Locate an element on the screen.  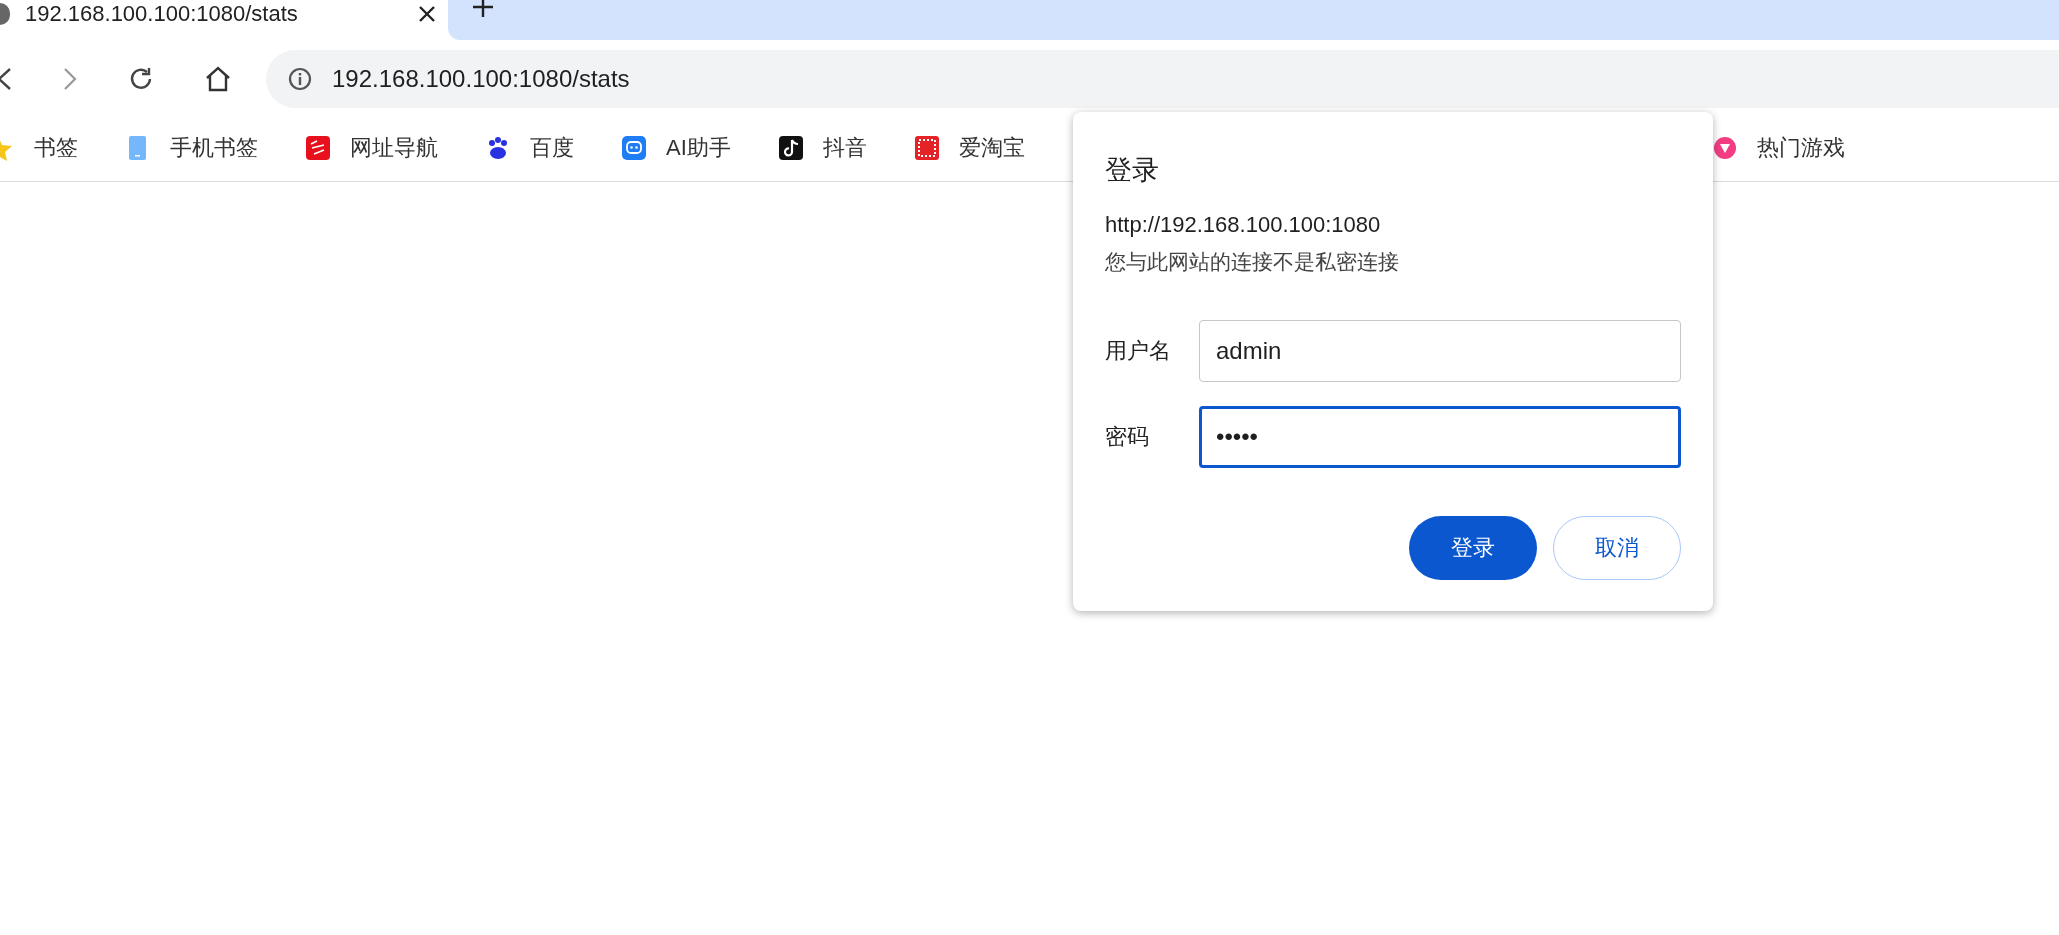
music-note-icon is located at coordinates (790, 148).